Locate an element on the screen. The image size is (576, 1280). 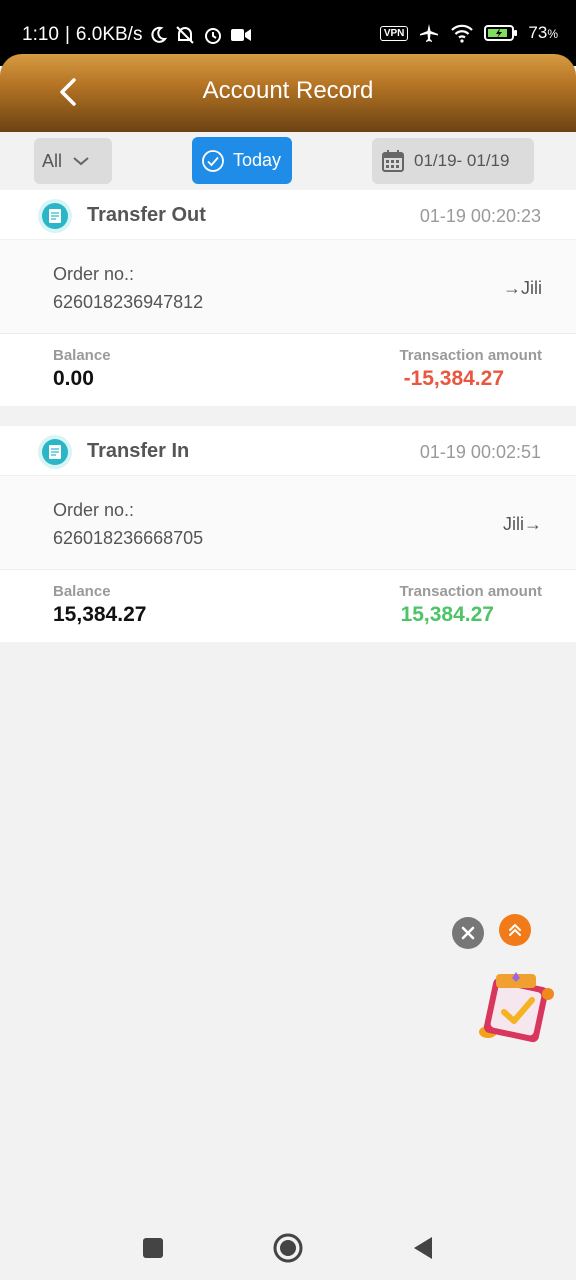
alarm-icon is located at coordinates (213, 35).